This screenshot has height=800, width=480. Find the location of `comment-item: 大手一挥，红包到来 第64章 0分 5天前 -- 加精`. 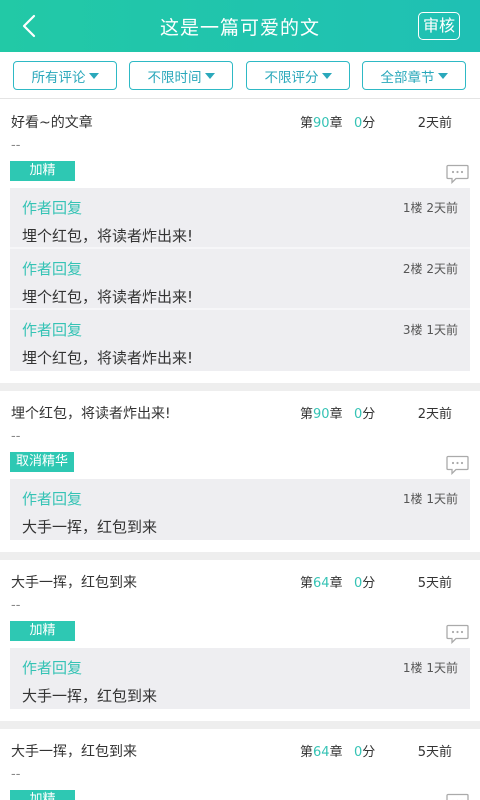

comment-item: 大手一挥，红包到来 第64章 0分 5天前 -- 加精 is located at coordinates (240, 764).